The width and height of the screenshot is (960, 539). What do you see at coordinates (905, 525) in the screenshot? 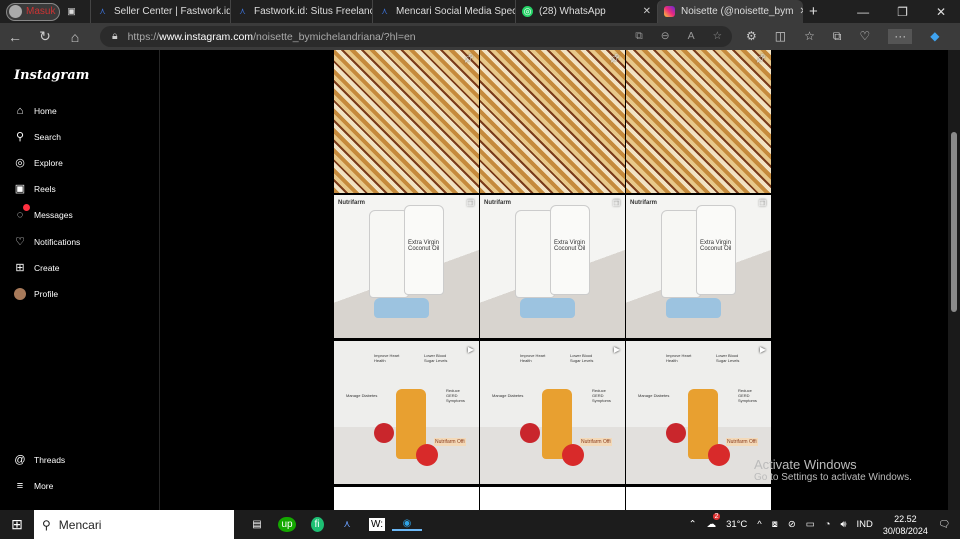
I see `clock: 22.52 30/08/2024` at bounding box center [905, 525].